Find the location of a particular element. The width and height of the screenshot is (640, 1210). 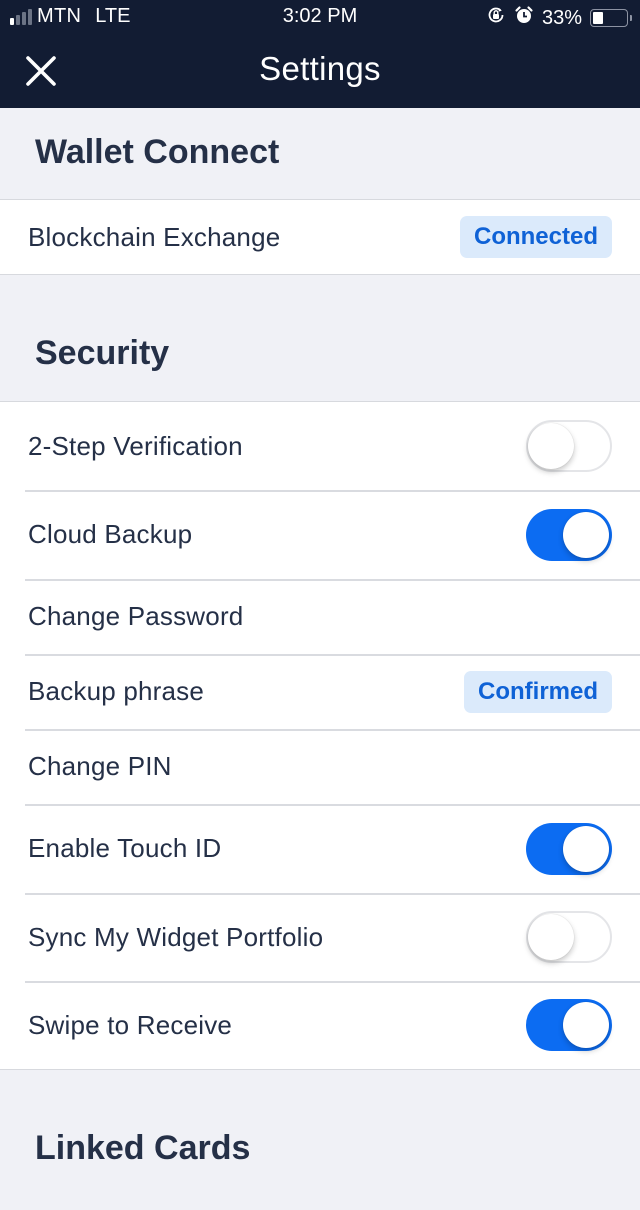

row-2-step-verification: 2-Step Verification is located at coordinates (320, 446).